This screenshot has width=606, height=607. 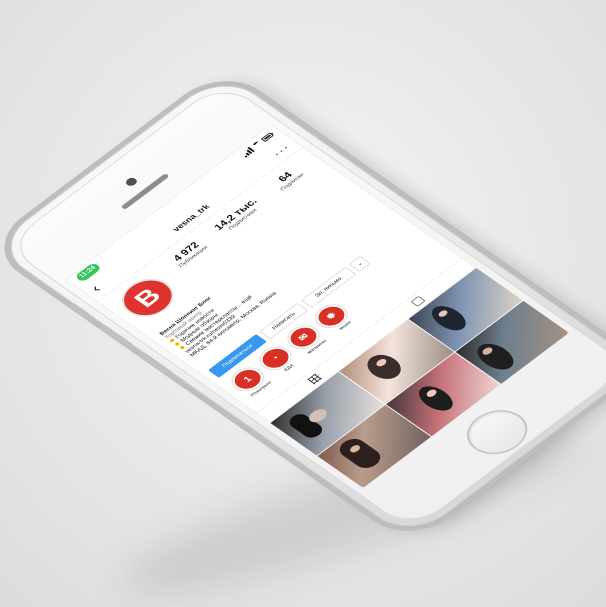 What do you see at coordinates (131, 182) in the screenshot?
I see `front-camera` at bounding box center [131, 182].